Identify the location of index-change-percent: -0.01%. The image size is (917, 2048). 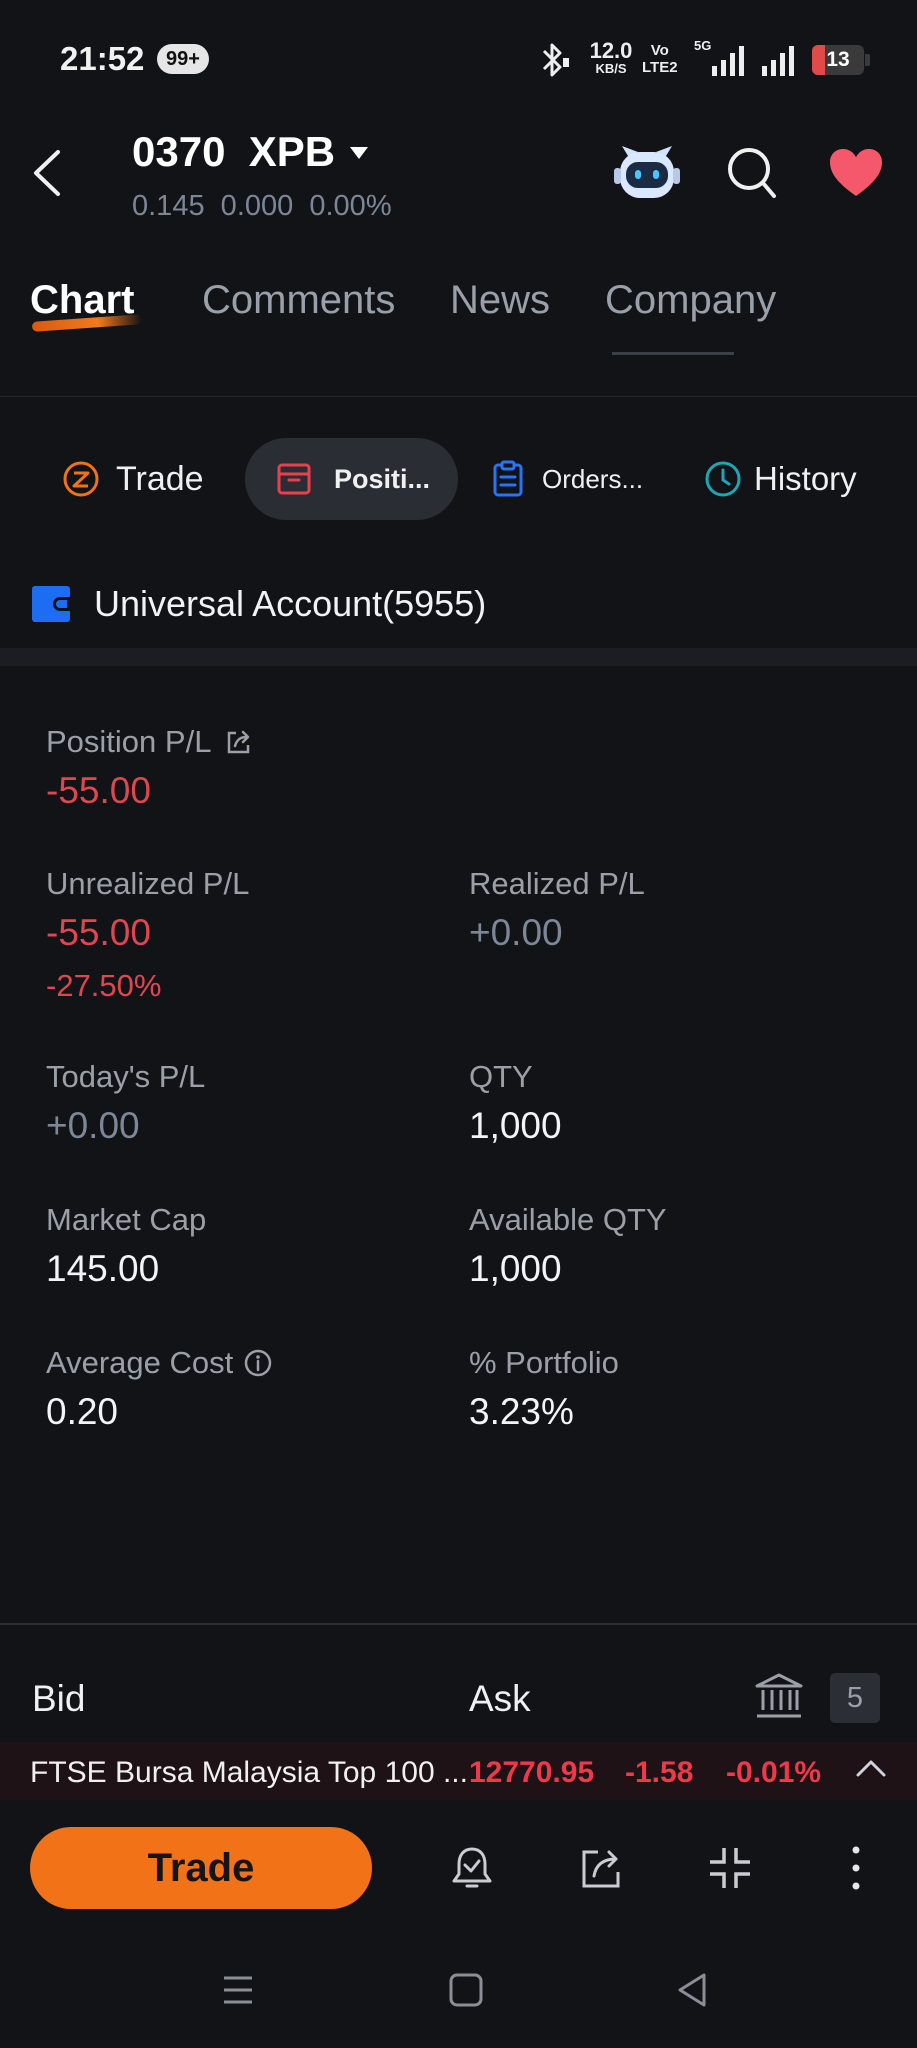
(774, 1772).